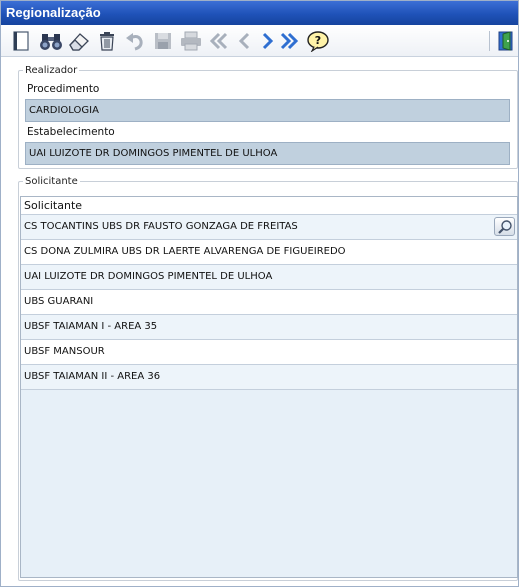 Image resolution: width=519 pixels, height=587 pixels. I want to click on exit-door-icon, so click(505, 41).